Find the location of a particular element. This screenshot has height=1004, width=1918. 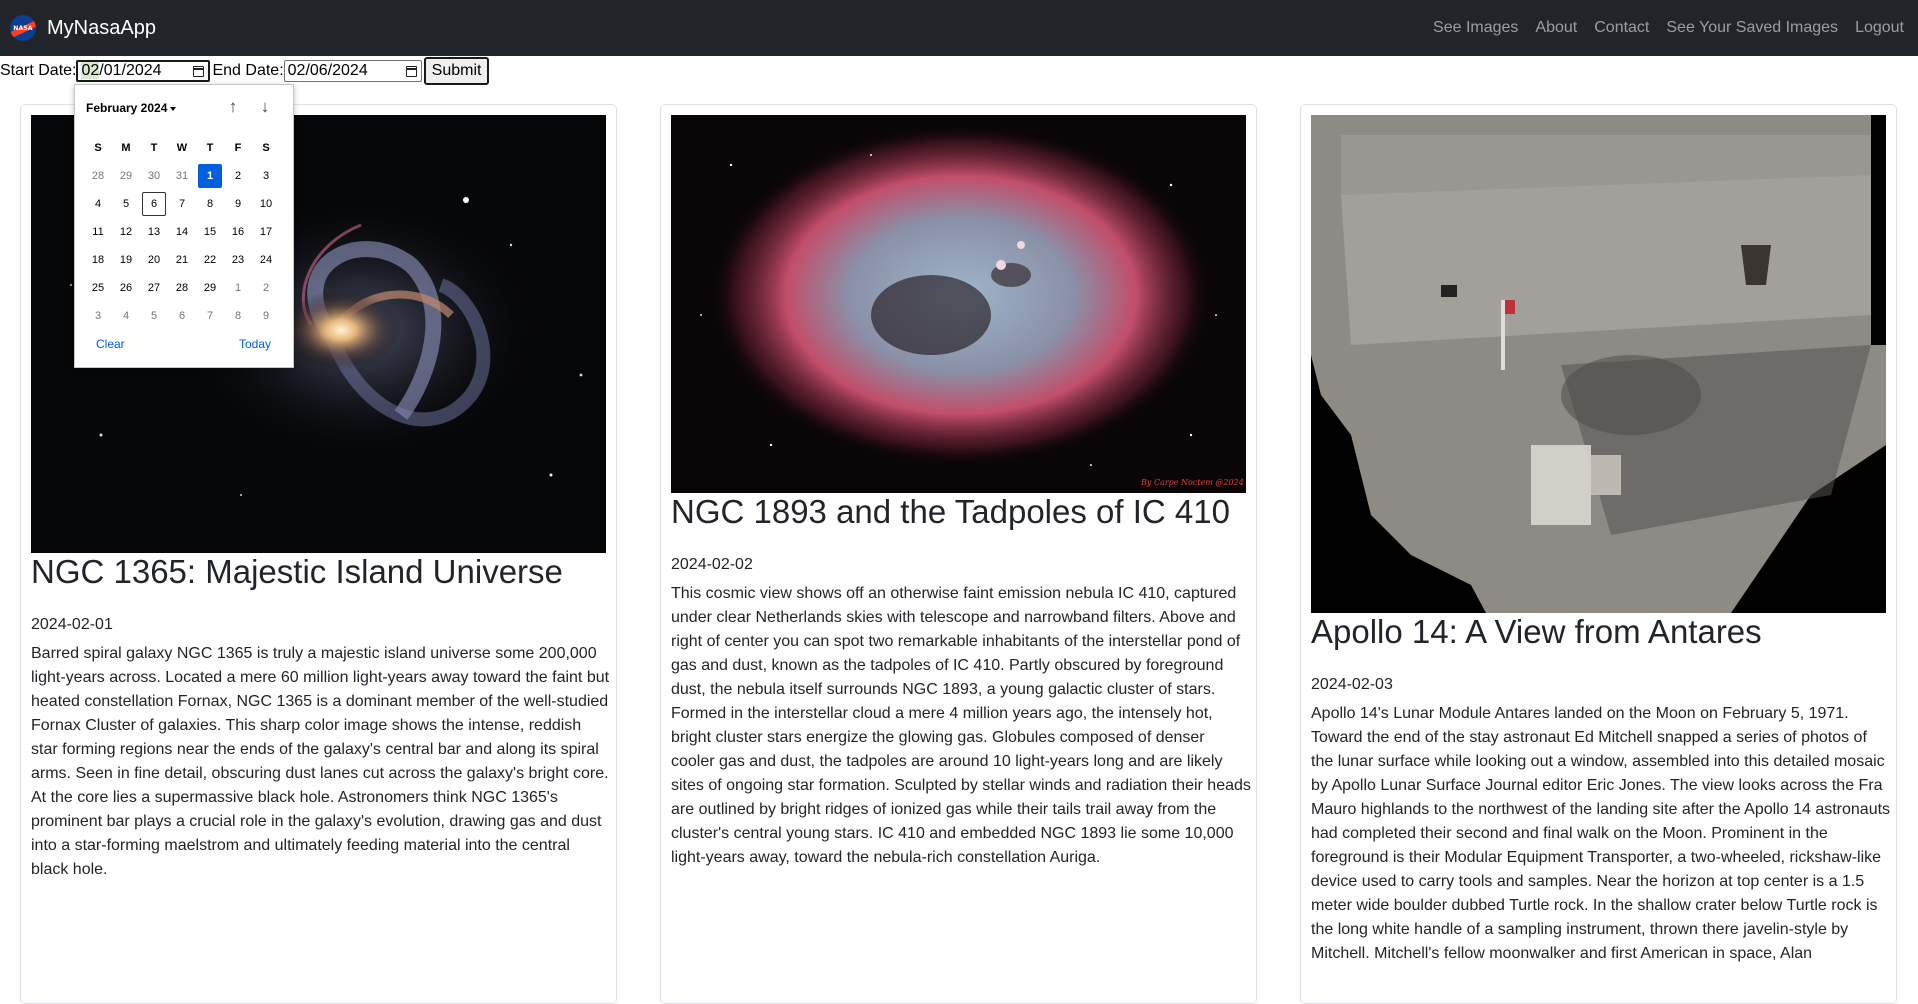

weekday-header: W is located at coordinates (182, 148).